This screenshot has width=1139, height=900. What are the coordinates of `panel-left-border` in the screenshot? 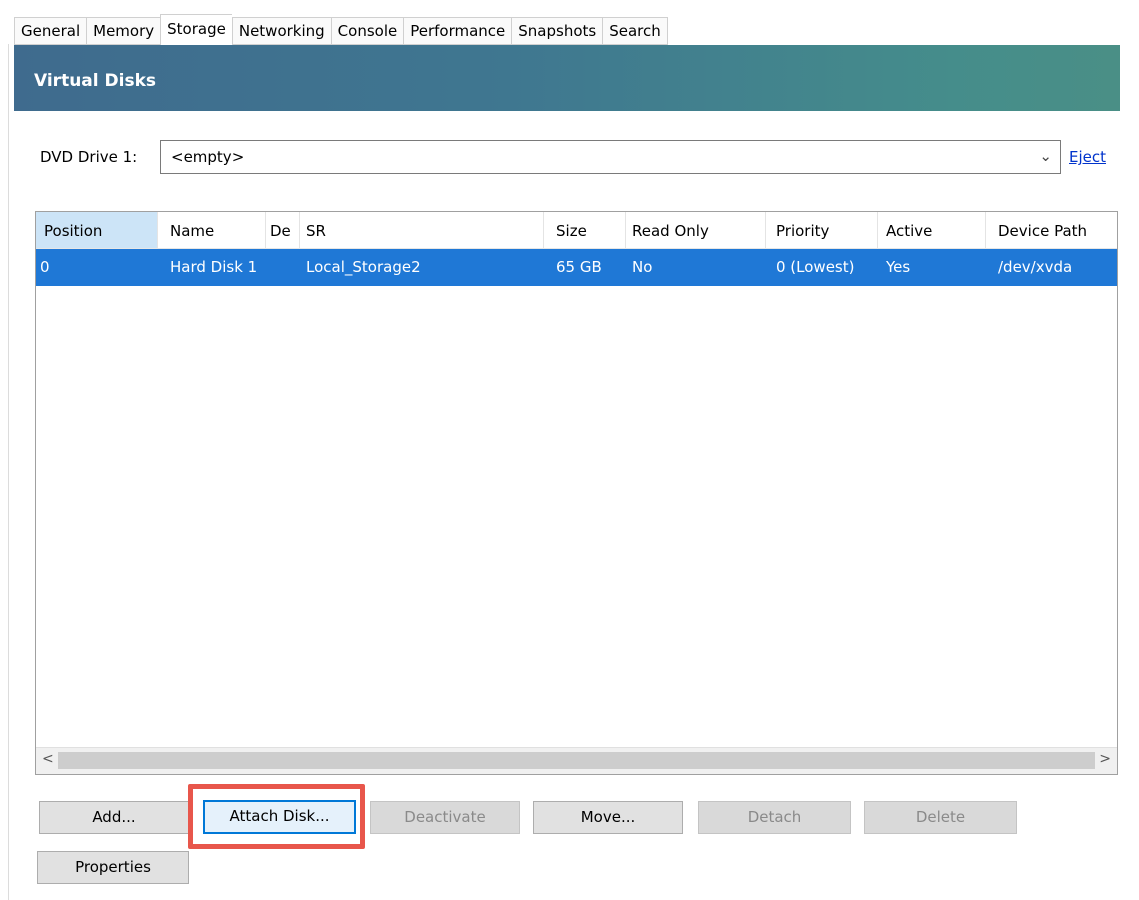 It's located at (8, 472).